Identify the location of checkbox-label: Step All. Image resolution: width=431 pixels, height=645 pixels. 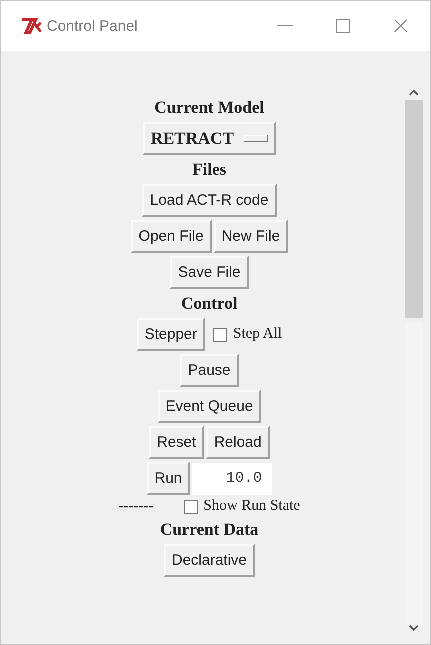
(257, 334).